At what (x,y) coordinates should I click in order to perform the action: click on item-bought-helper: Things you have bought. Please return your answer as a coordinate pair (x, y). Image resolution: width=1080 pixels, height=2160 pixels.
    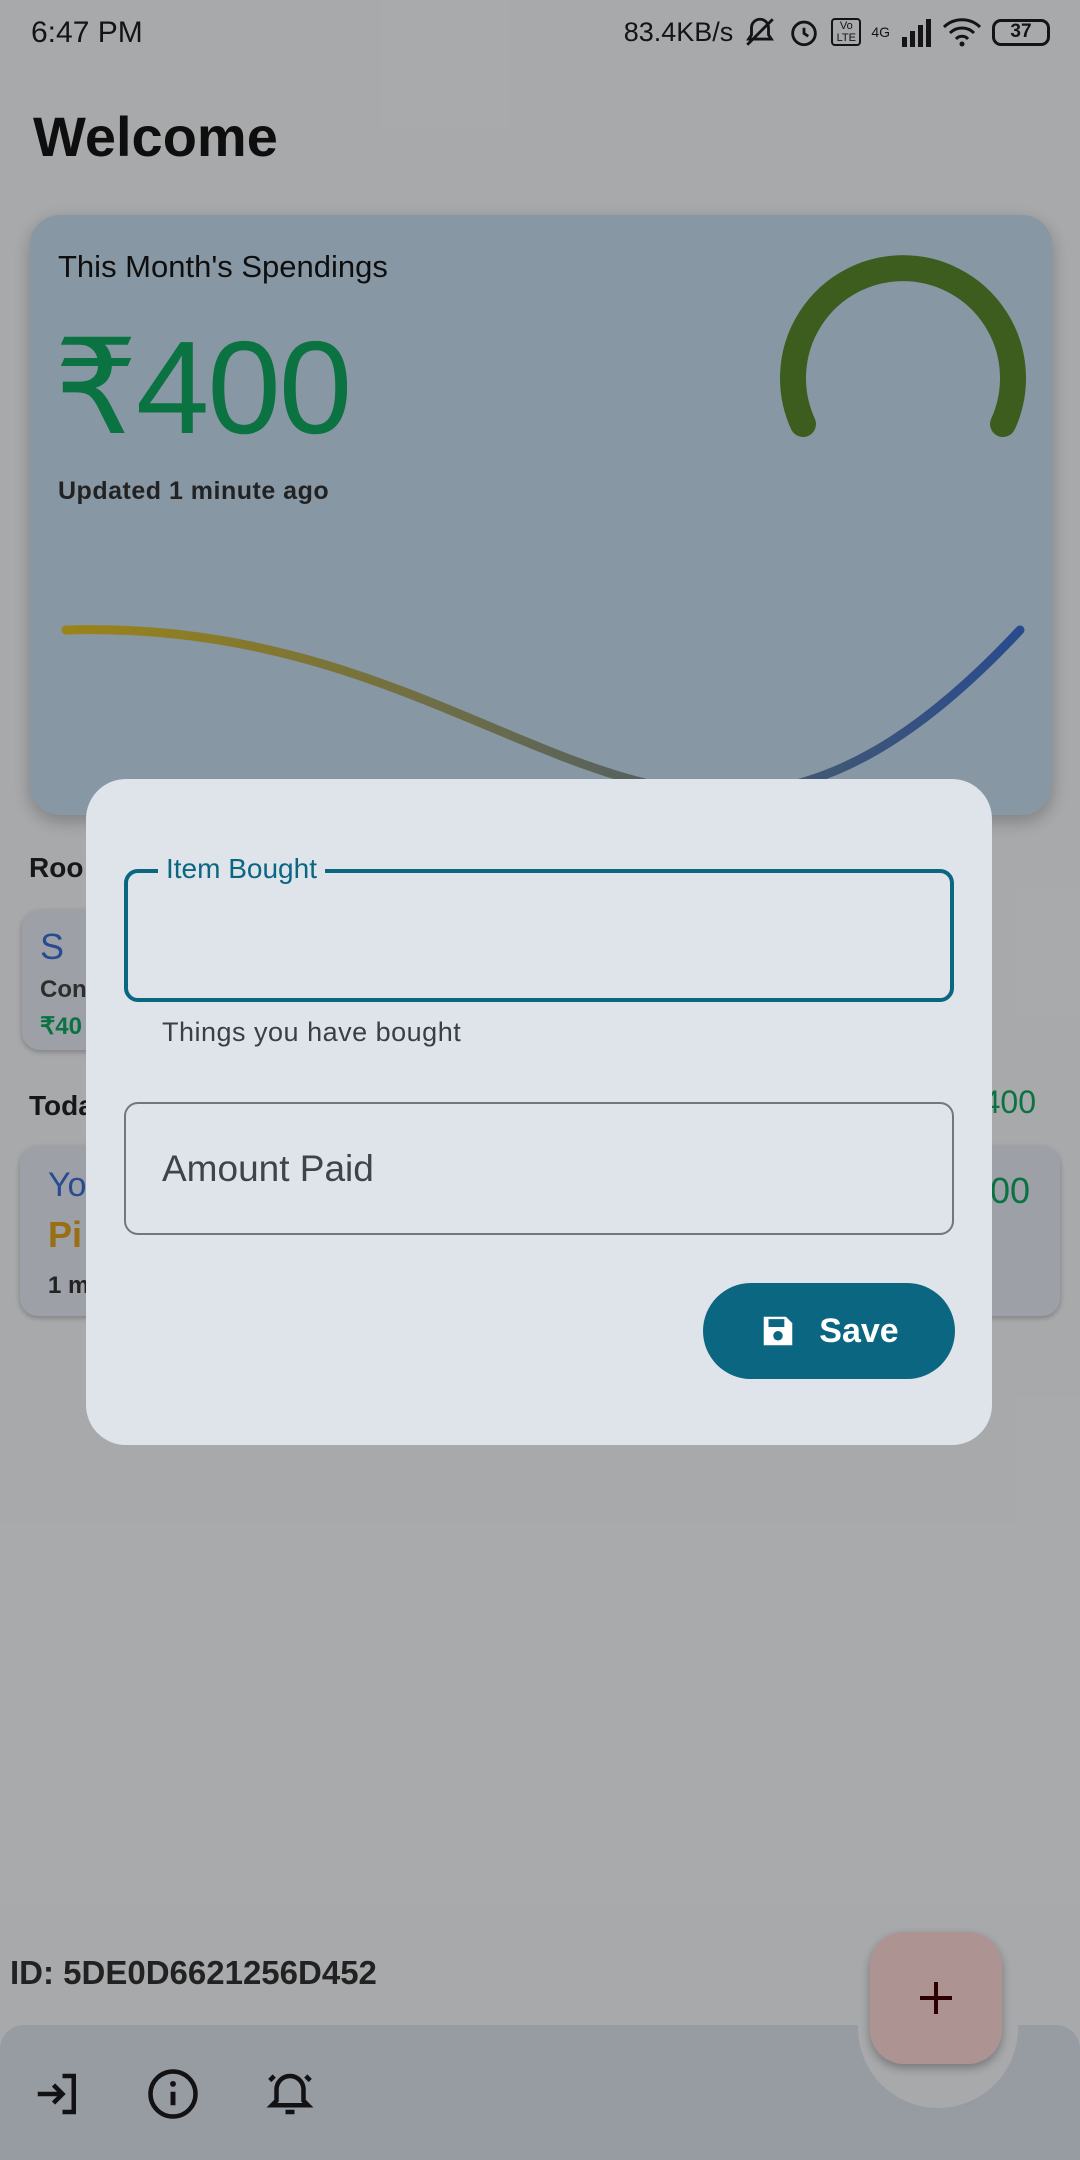
    Looking at the image, I should click on (312, 1032).